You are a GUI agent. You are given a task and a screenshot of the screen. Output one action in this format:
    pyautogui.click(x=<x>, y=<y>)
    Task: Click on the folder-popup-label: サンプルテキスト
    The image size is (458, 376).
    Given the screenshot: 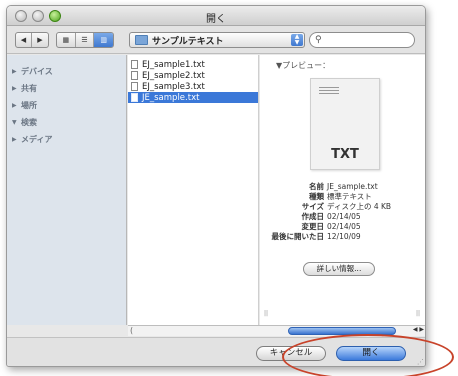 What is the action you would take?
    pyautogui.click(x=188, y=41)
    